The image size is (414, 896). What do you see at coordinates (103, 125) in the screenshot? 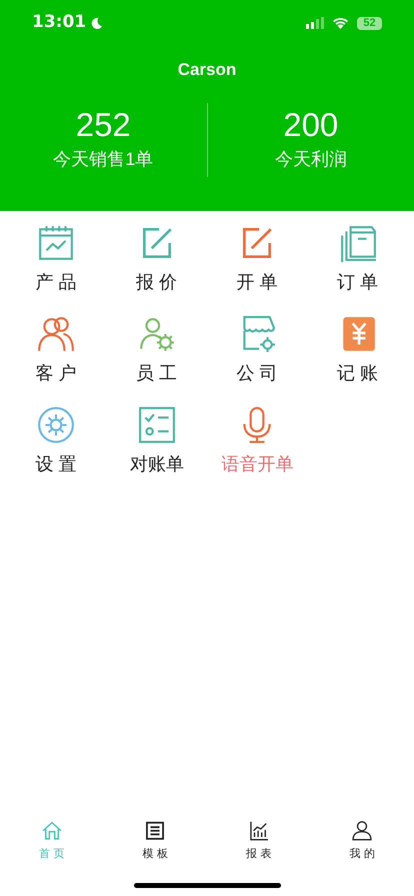
I see `stat-value: 252` at bounding box center [103, 125].